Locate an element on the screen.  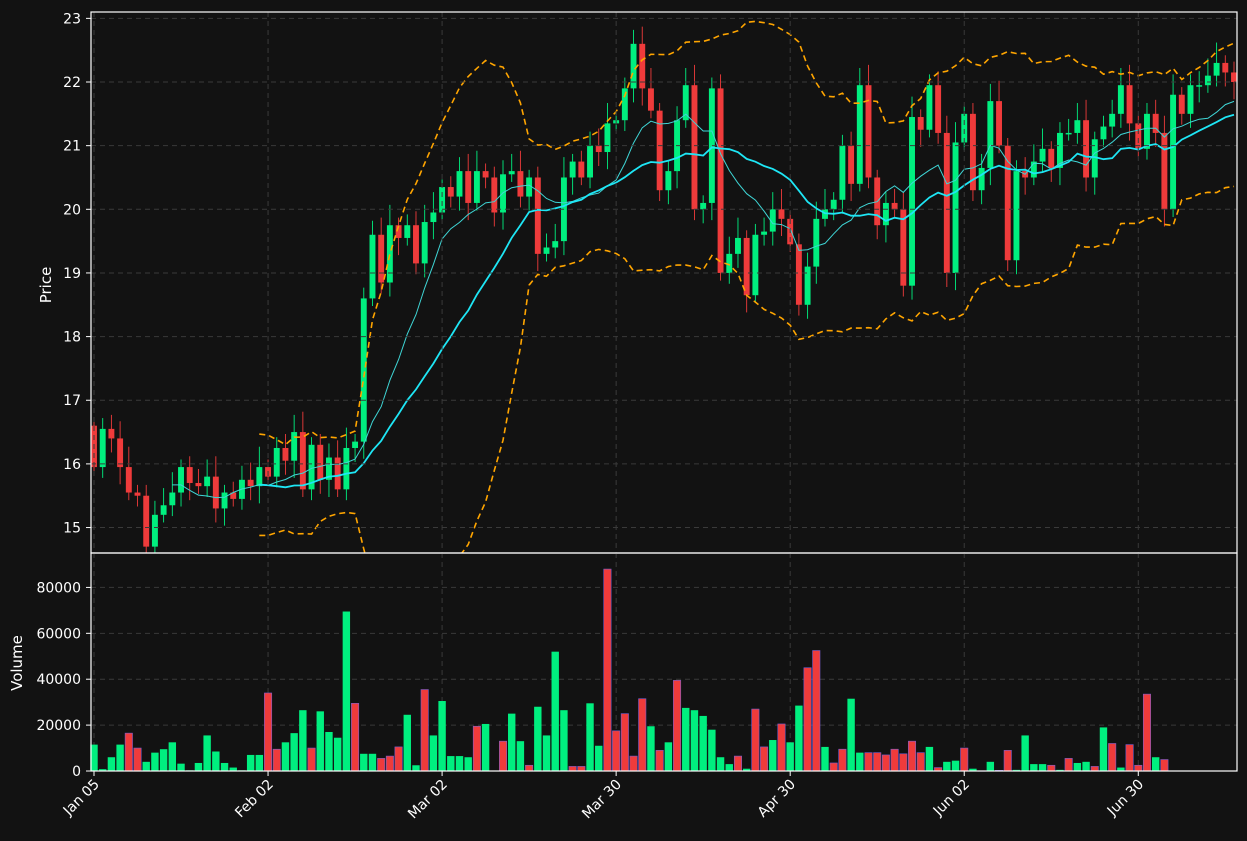
volume-tick-label: 20000 is located at coordinates (58, 726).